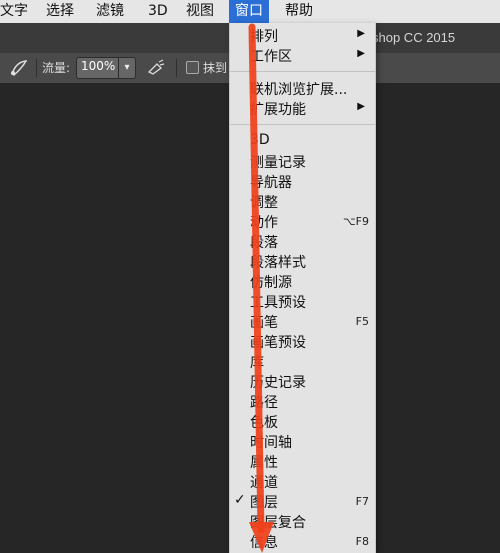  Describe the element at coordinates (302, 281) in the screenshot. I see `menu-item-clone-source: 仿制源` at that location.